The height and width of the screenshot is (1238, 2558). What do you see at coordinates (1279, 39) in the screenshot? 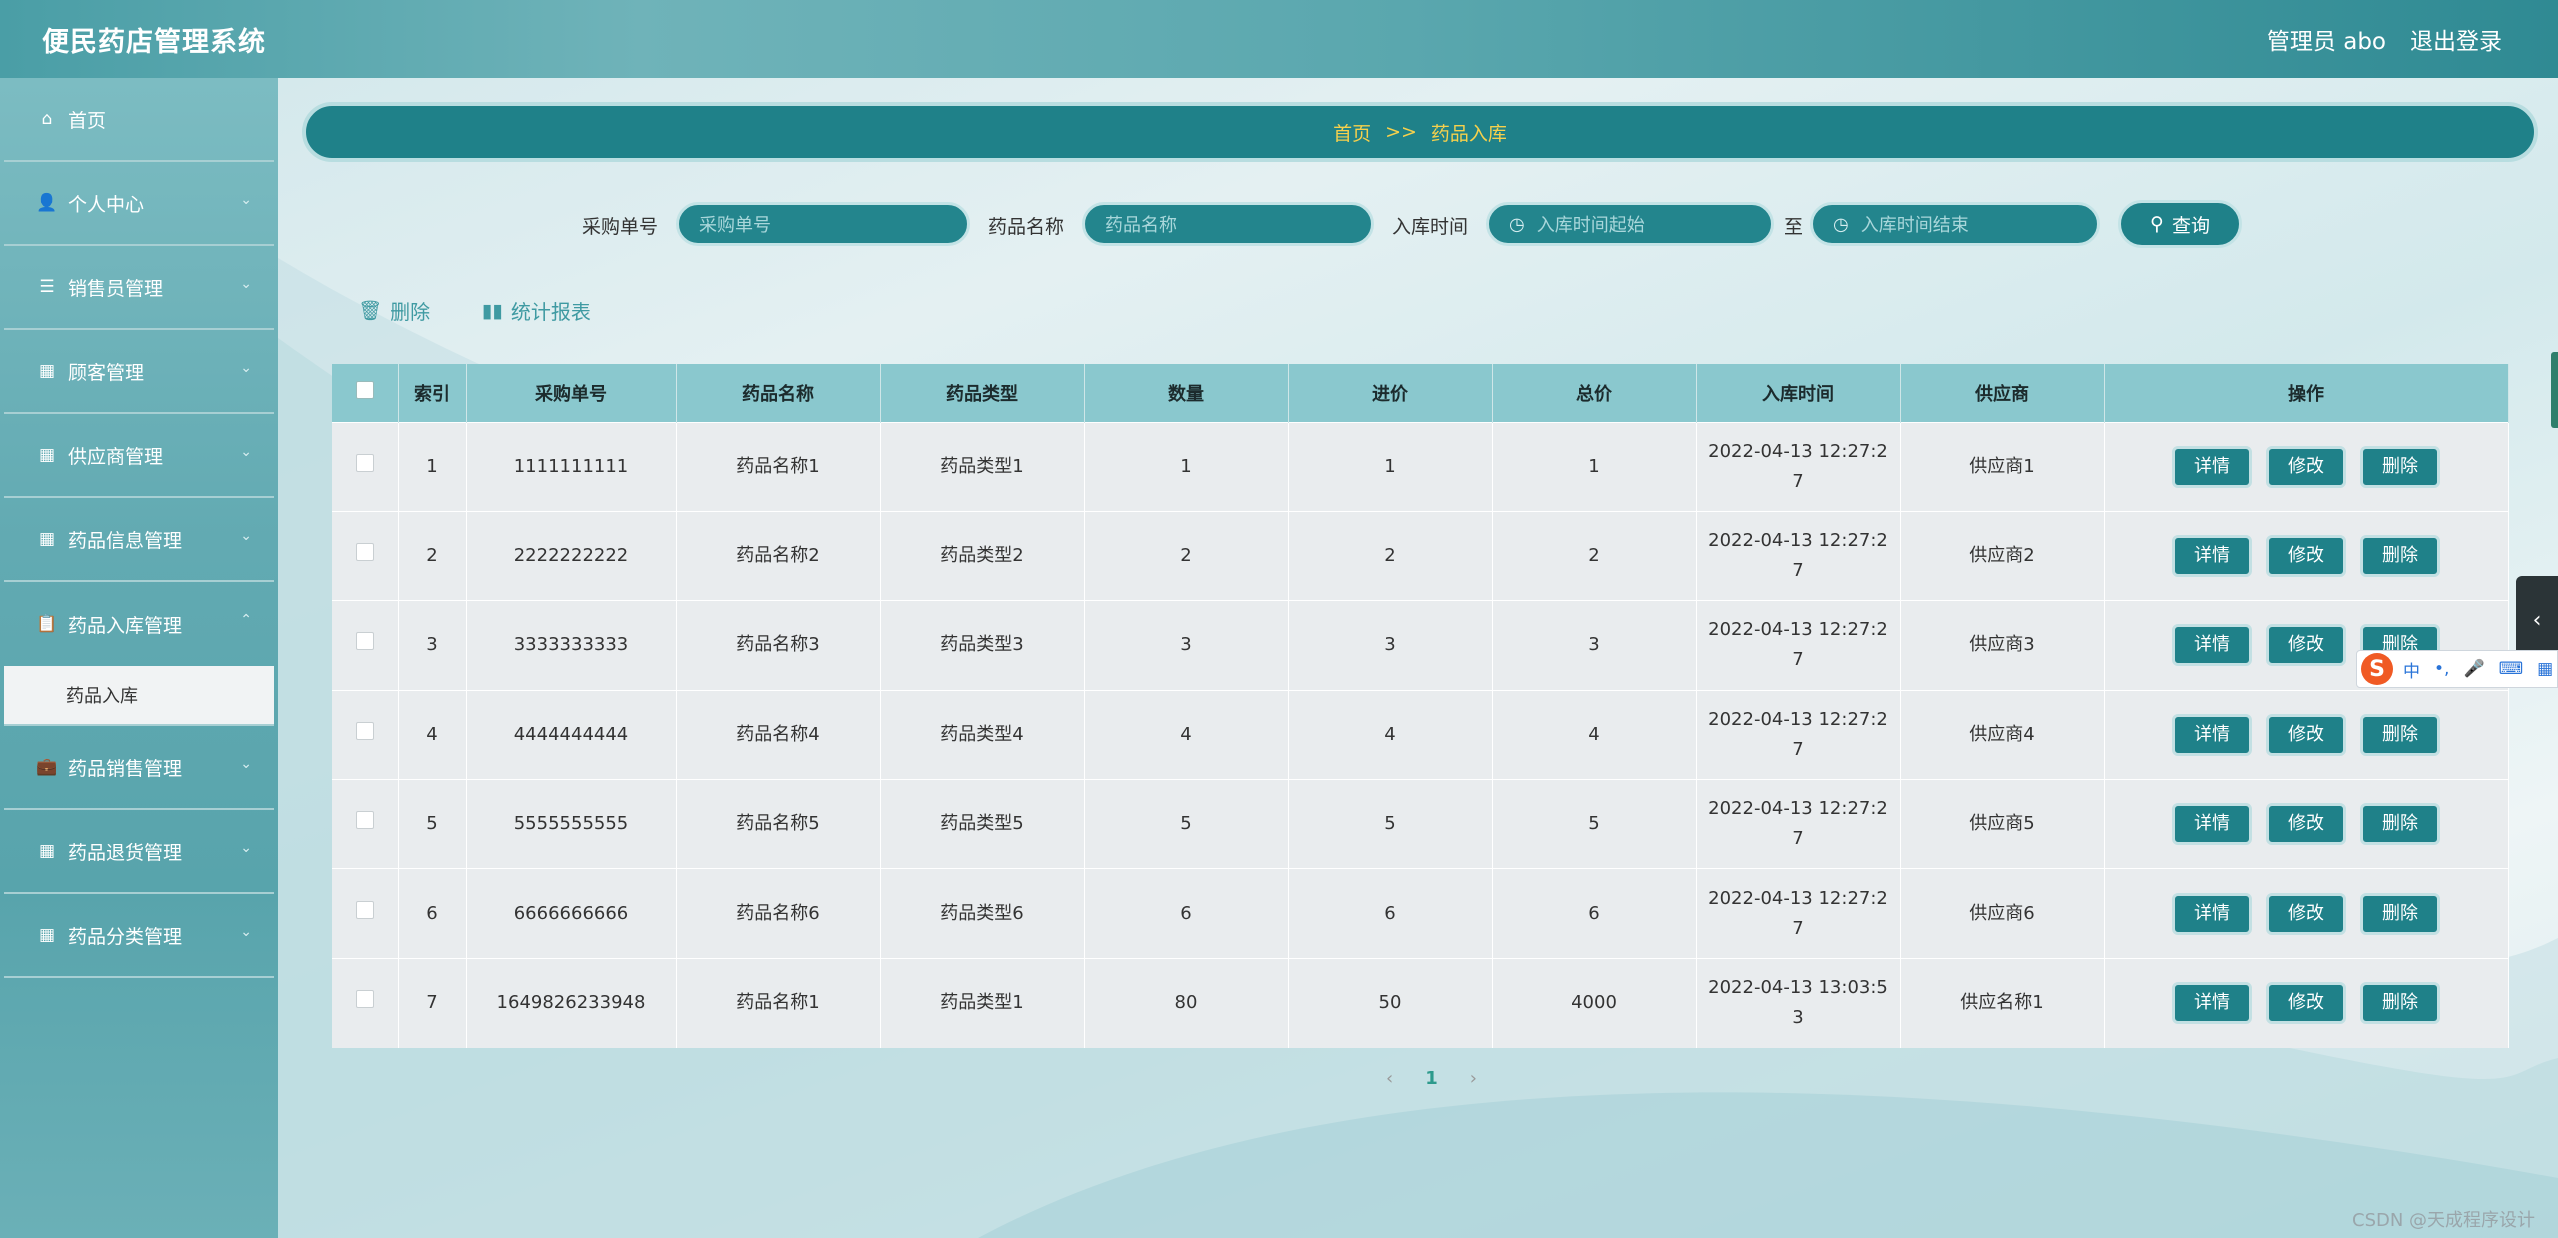
I see `top-header: 便民药店管理系统 管理员 abo 退出登录` at bounding box center [1279, 39].